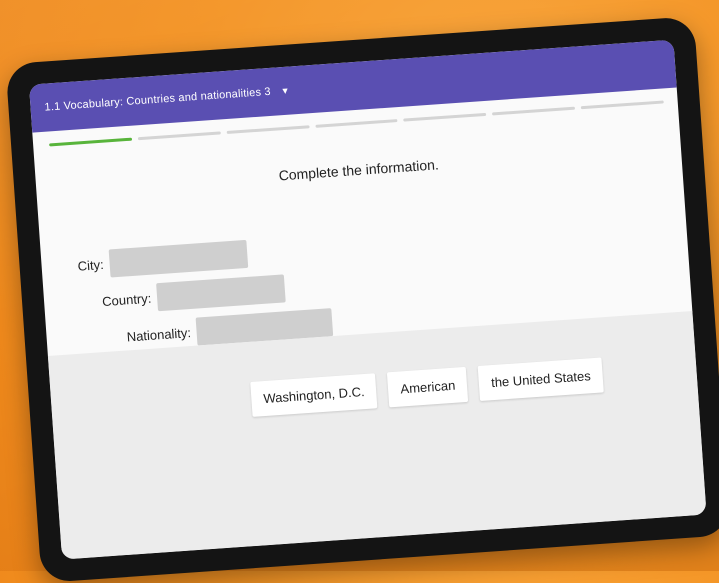 The image size is (719, 583). What do you see at coordinates (91, 265) in the screenshot?
I see `city-label: City:` at bounding box center [91, 265].